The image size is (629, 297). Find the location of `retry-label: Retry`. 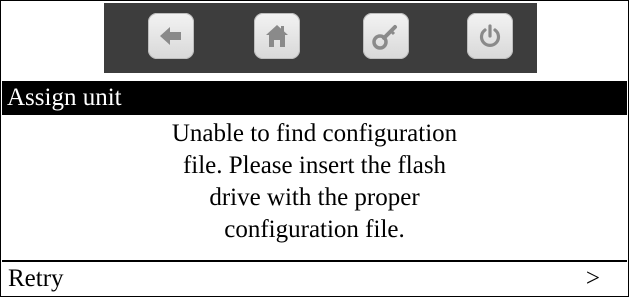

retry-label: Retry is located at coordinates (36, 278).